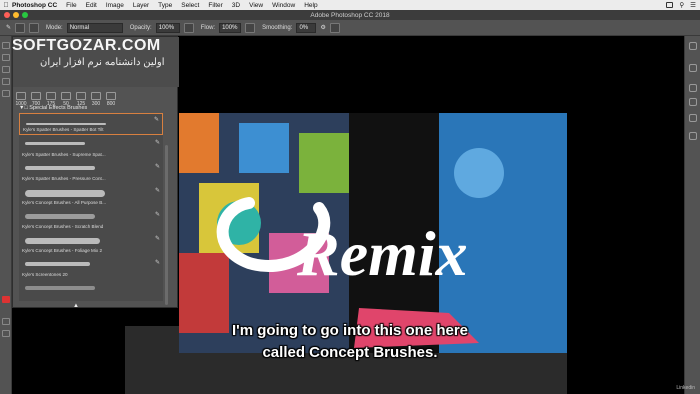  I want to click on info-icon, so click(693, 68).